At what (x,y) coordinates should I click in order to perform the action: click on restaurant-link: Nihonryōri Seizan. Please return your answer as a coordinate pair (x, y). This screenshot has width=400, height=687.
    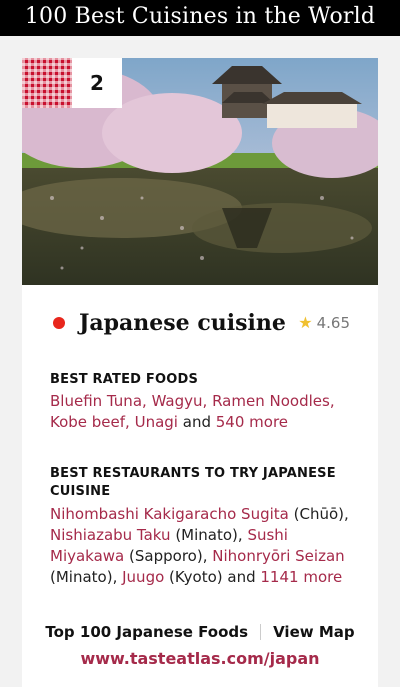
    Looking at the image, I should click on (278, 556).